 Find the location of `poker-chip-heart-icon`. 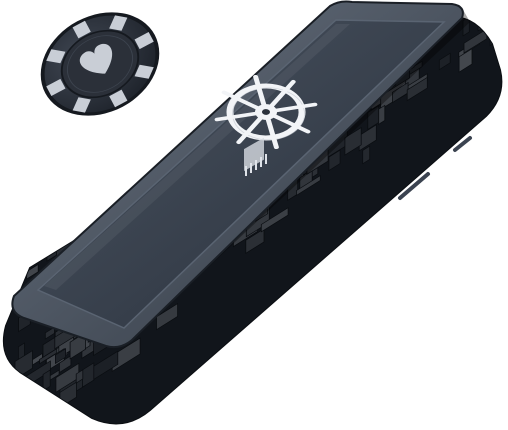

poker-chip-heart-icon is located at coordinates (100, 64).